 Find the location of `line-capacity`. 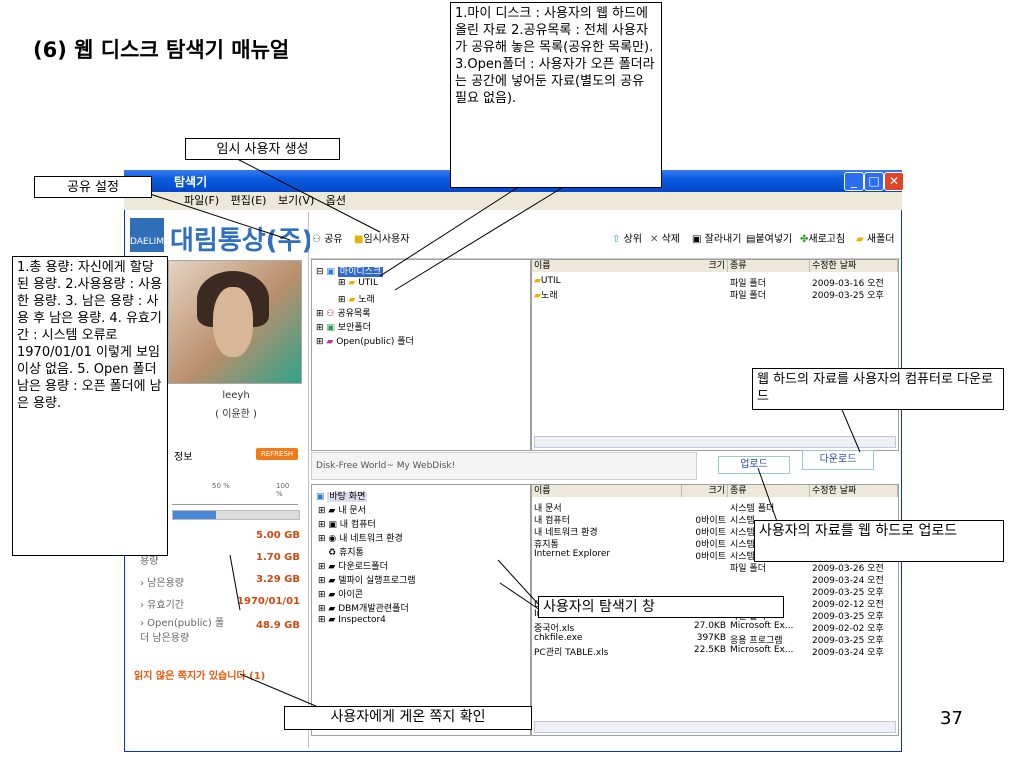

line-capacity is located at coordinates (235, 582).